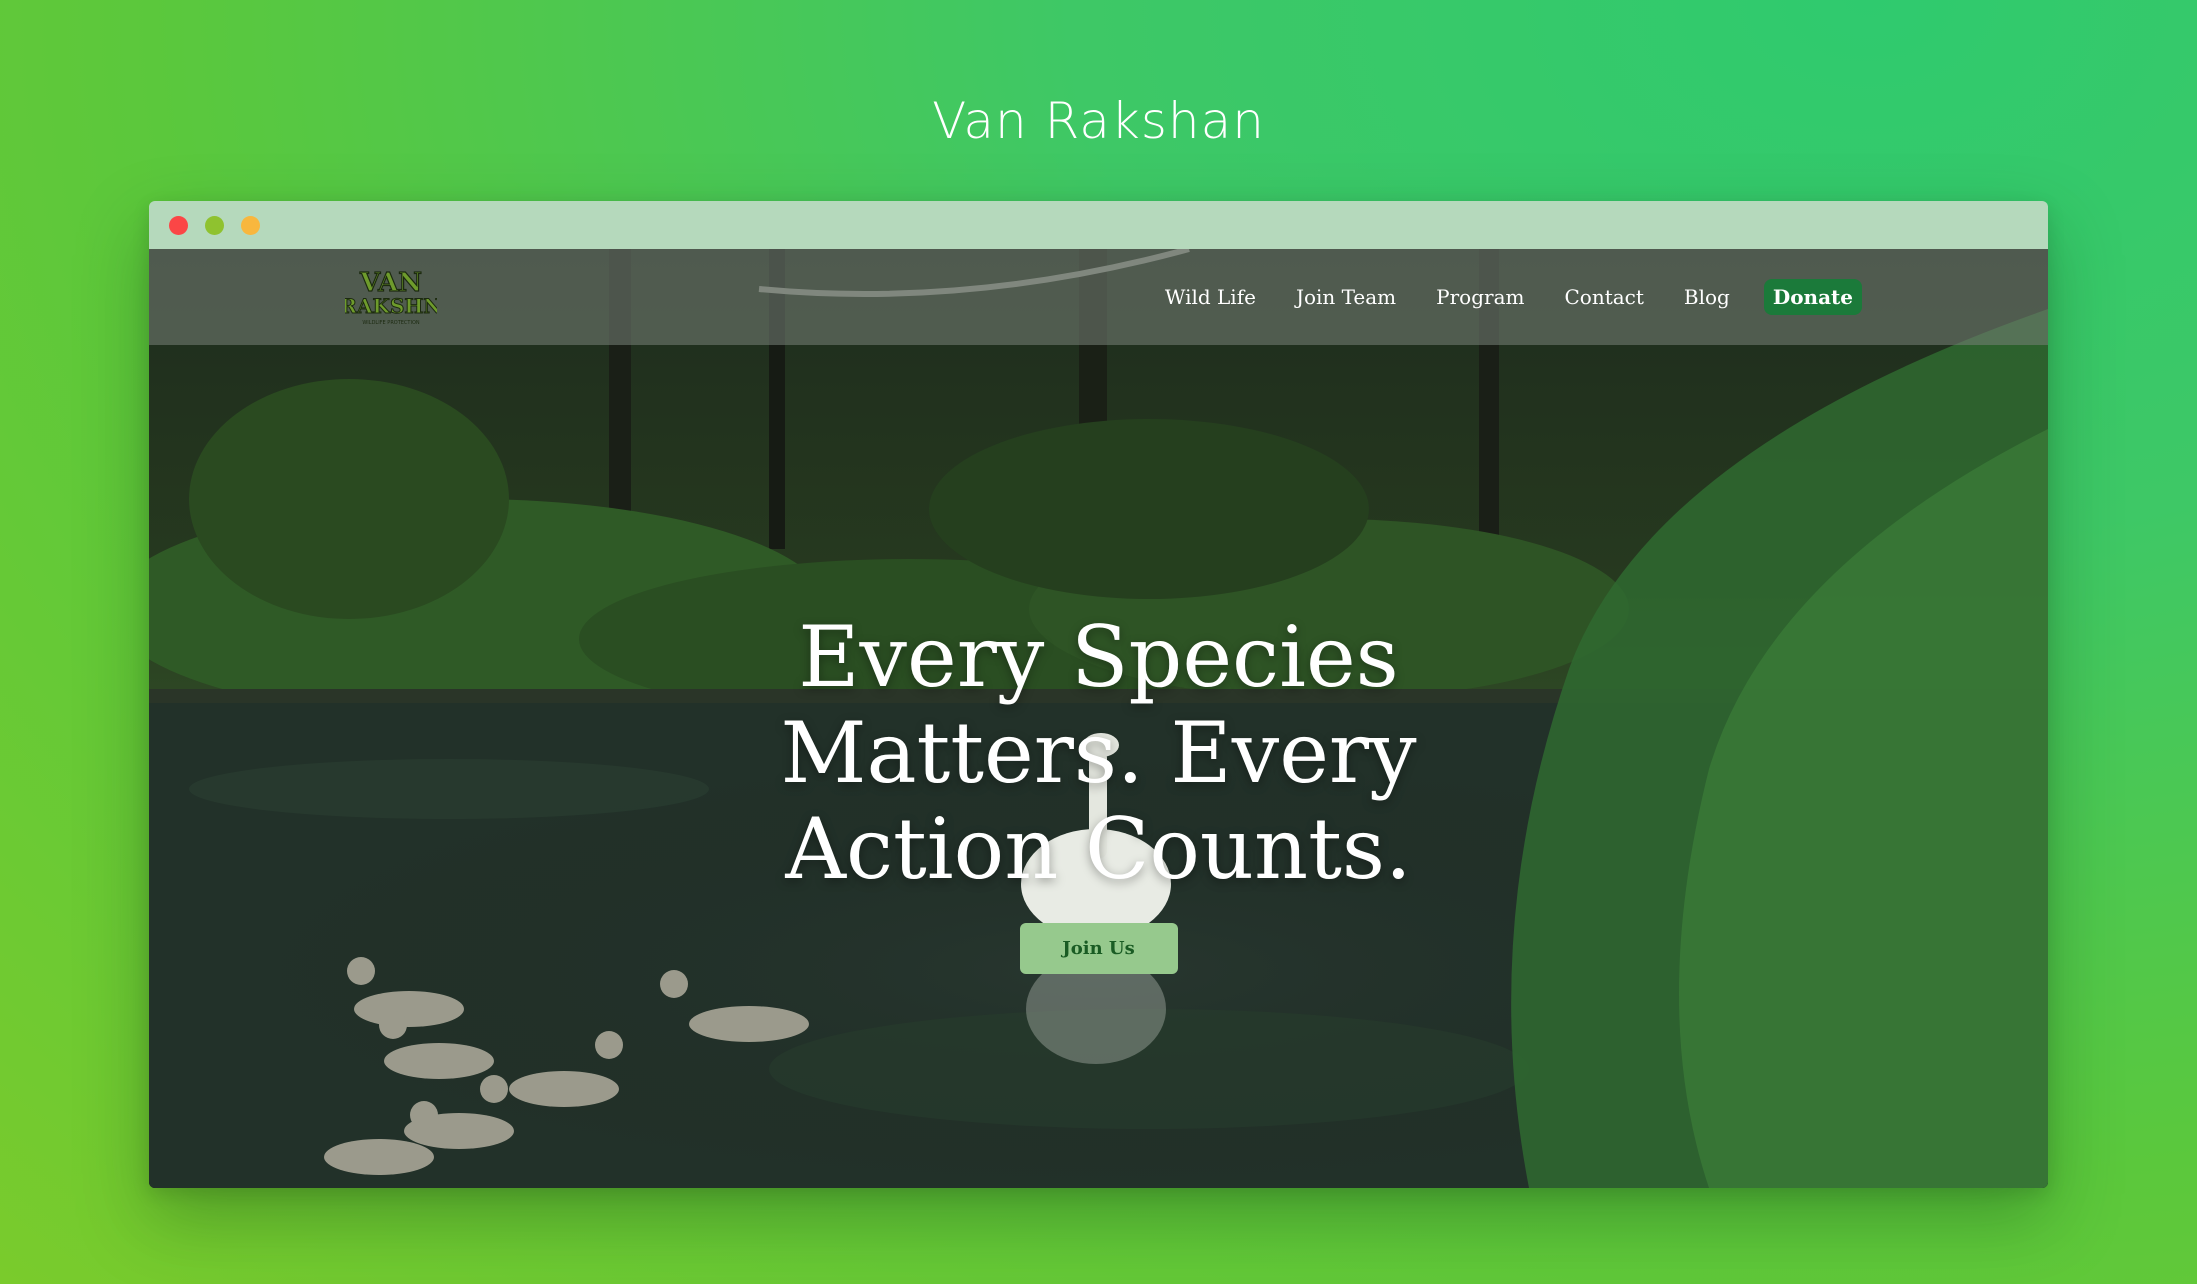 The image size is (2197, 1284). I want to click on page-heading: Van Rakshan, so click(1098, 121).